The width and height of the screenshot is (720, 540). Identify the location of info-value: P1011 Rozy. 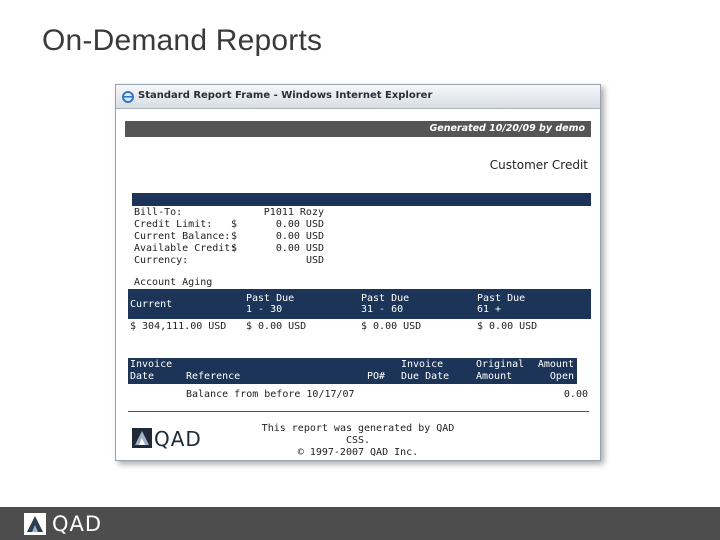
(293, 212).